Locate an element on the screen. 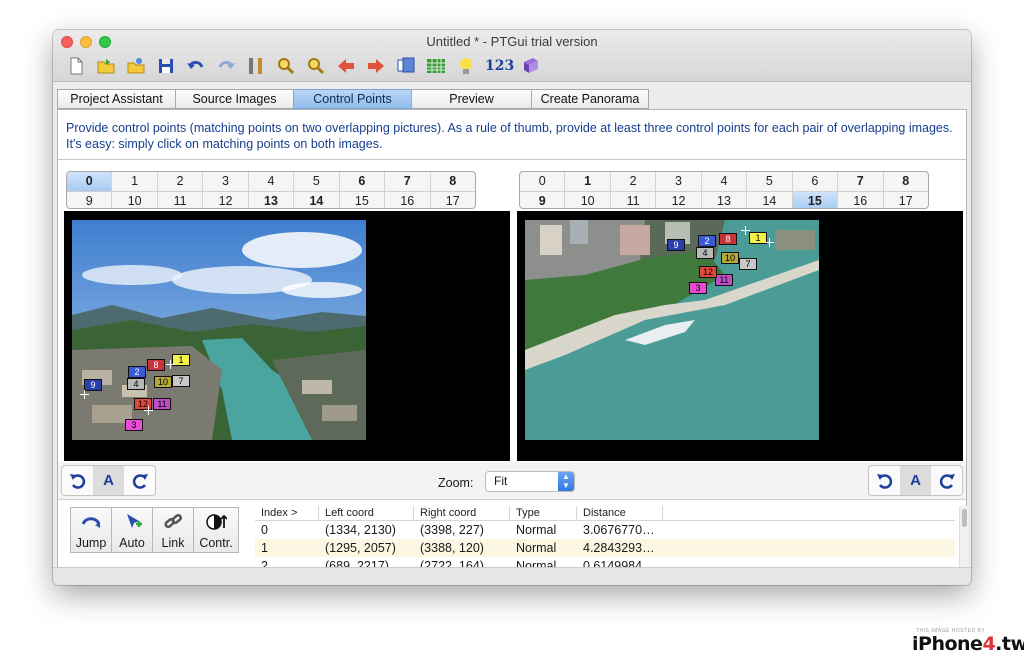  right-image-number-1: 1 is located at coordinates (588, 181).